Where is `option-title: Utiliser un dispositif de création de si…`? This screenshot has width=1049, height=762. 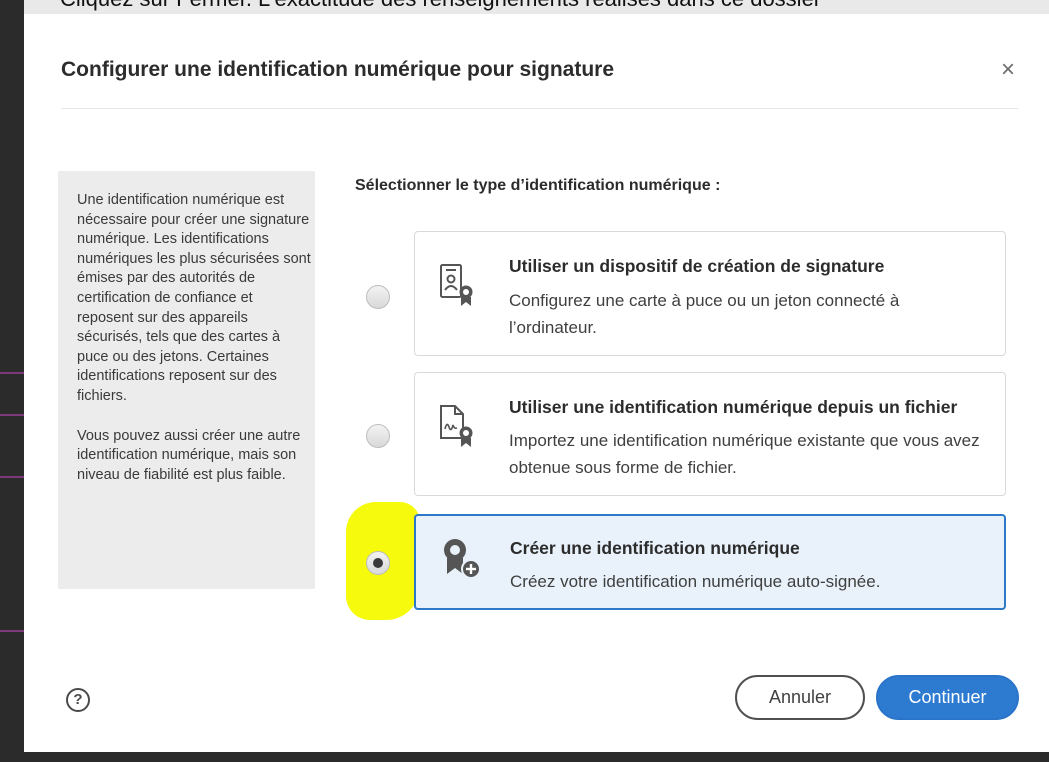 option-title: Utiliser un dispositif de création de si… is located at coordinates (697, 266).